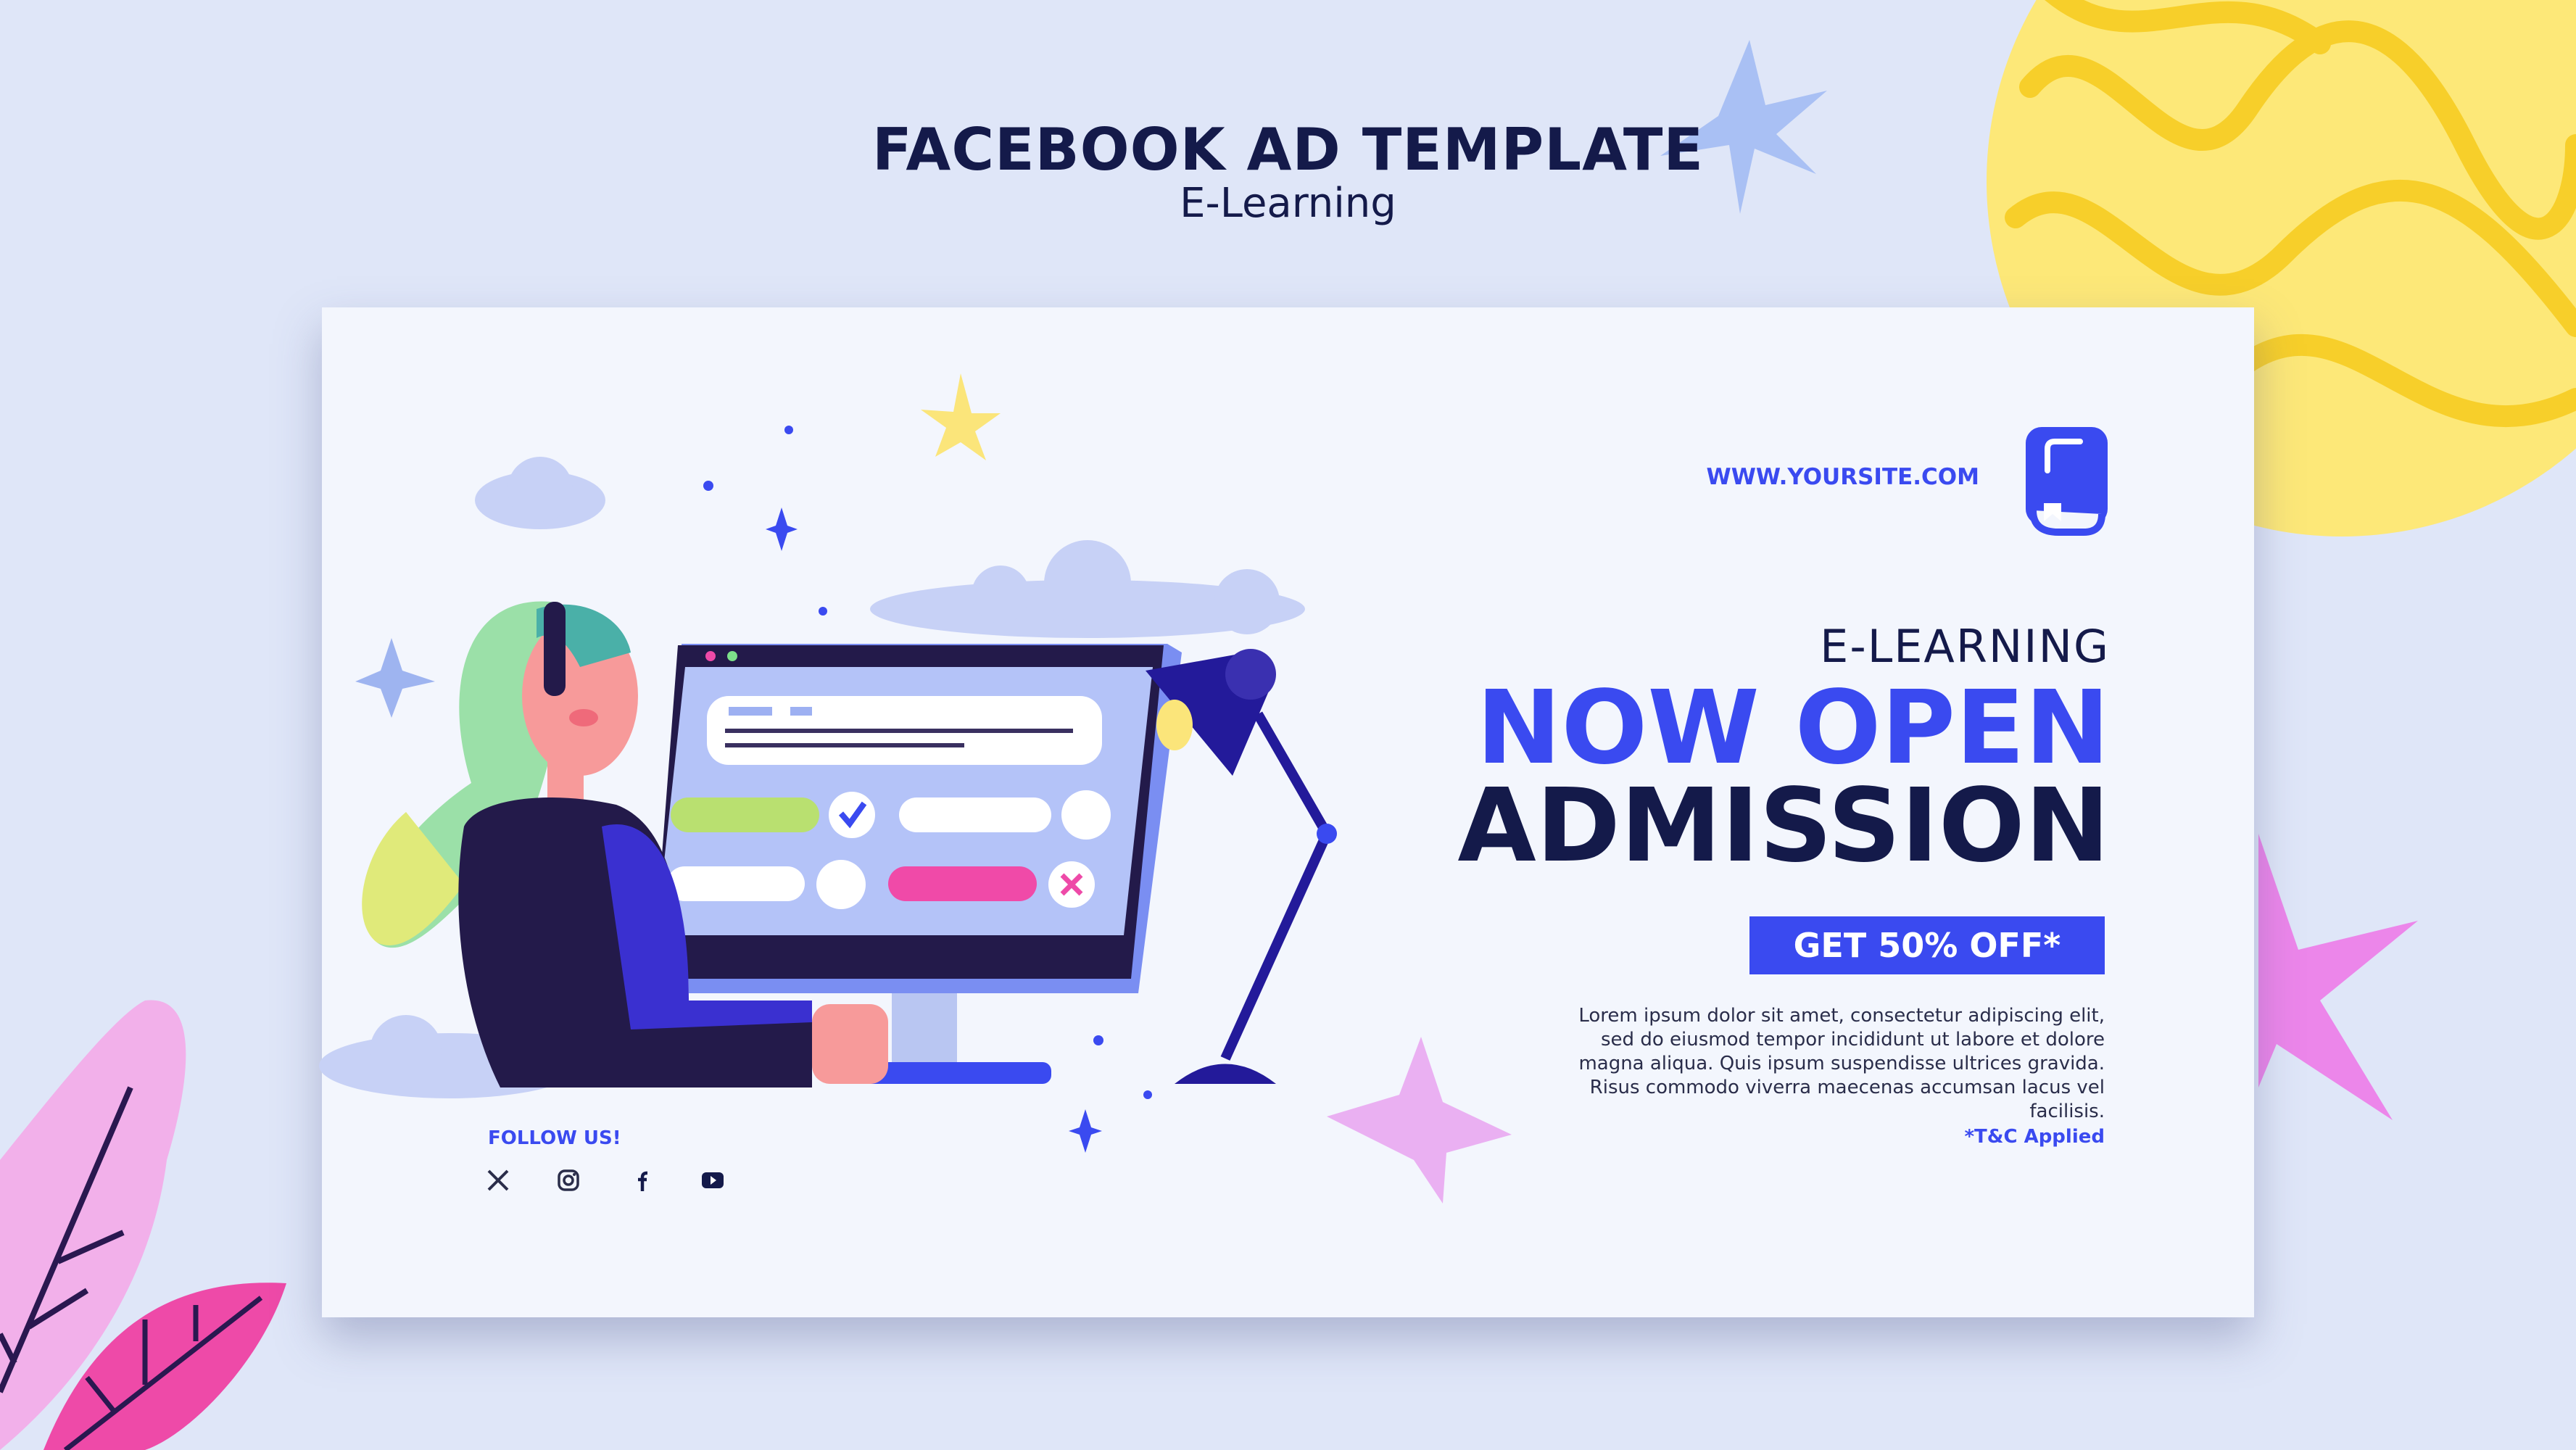 The height and width of the screenshot is (1450, 2576). Describe the element at coordinates (554, 1138) in the screenshot. I see `follow-us-label: FOLLOW US!` at that location.